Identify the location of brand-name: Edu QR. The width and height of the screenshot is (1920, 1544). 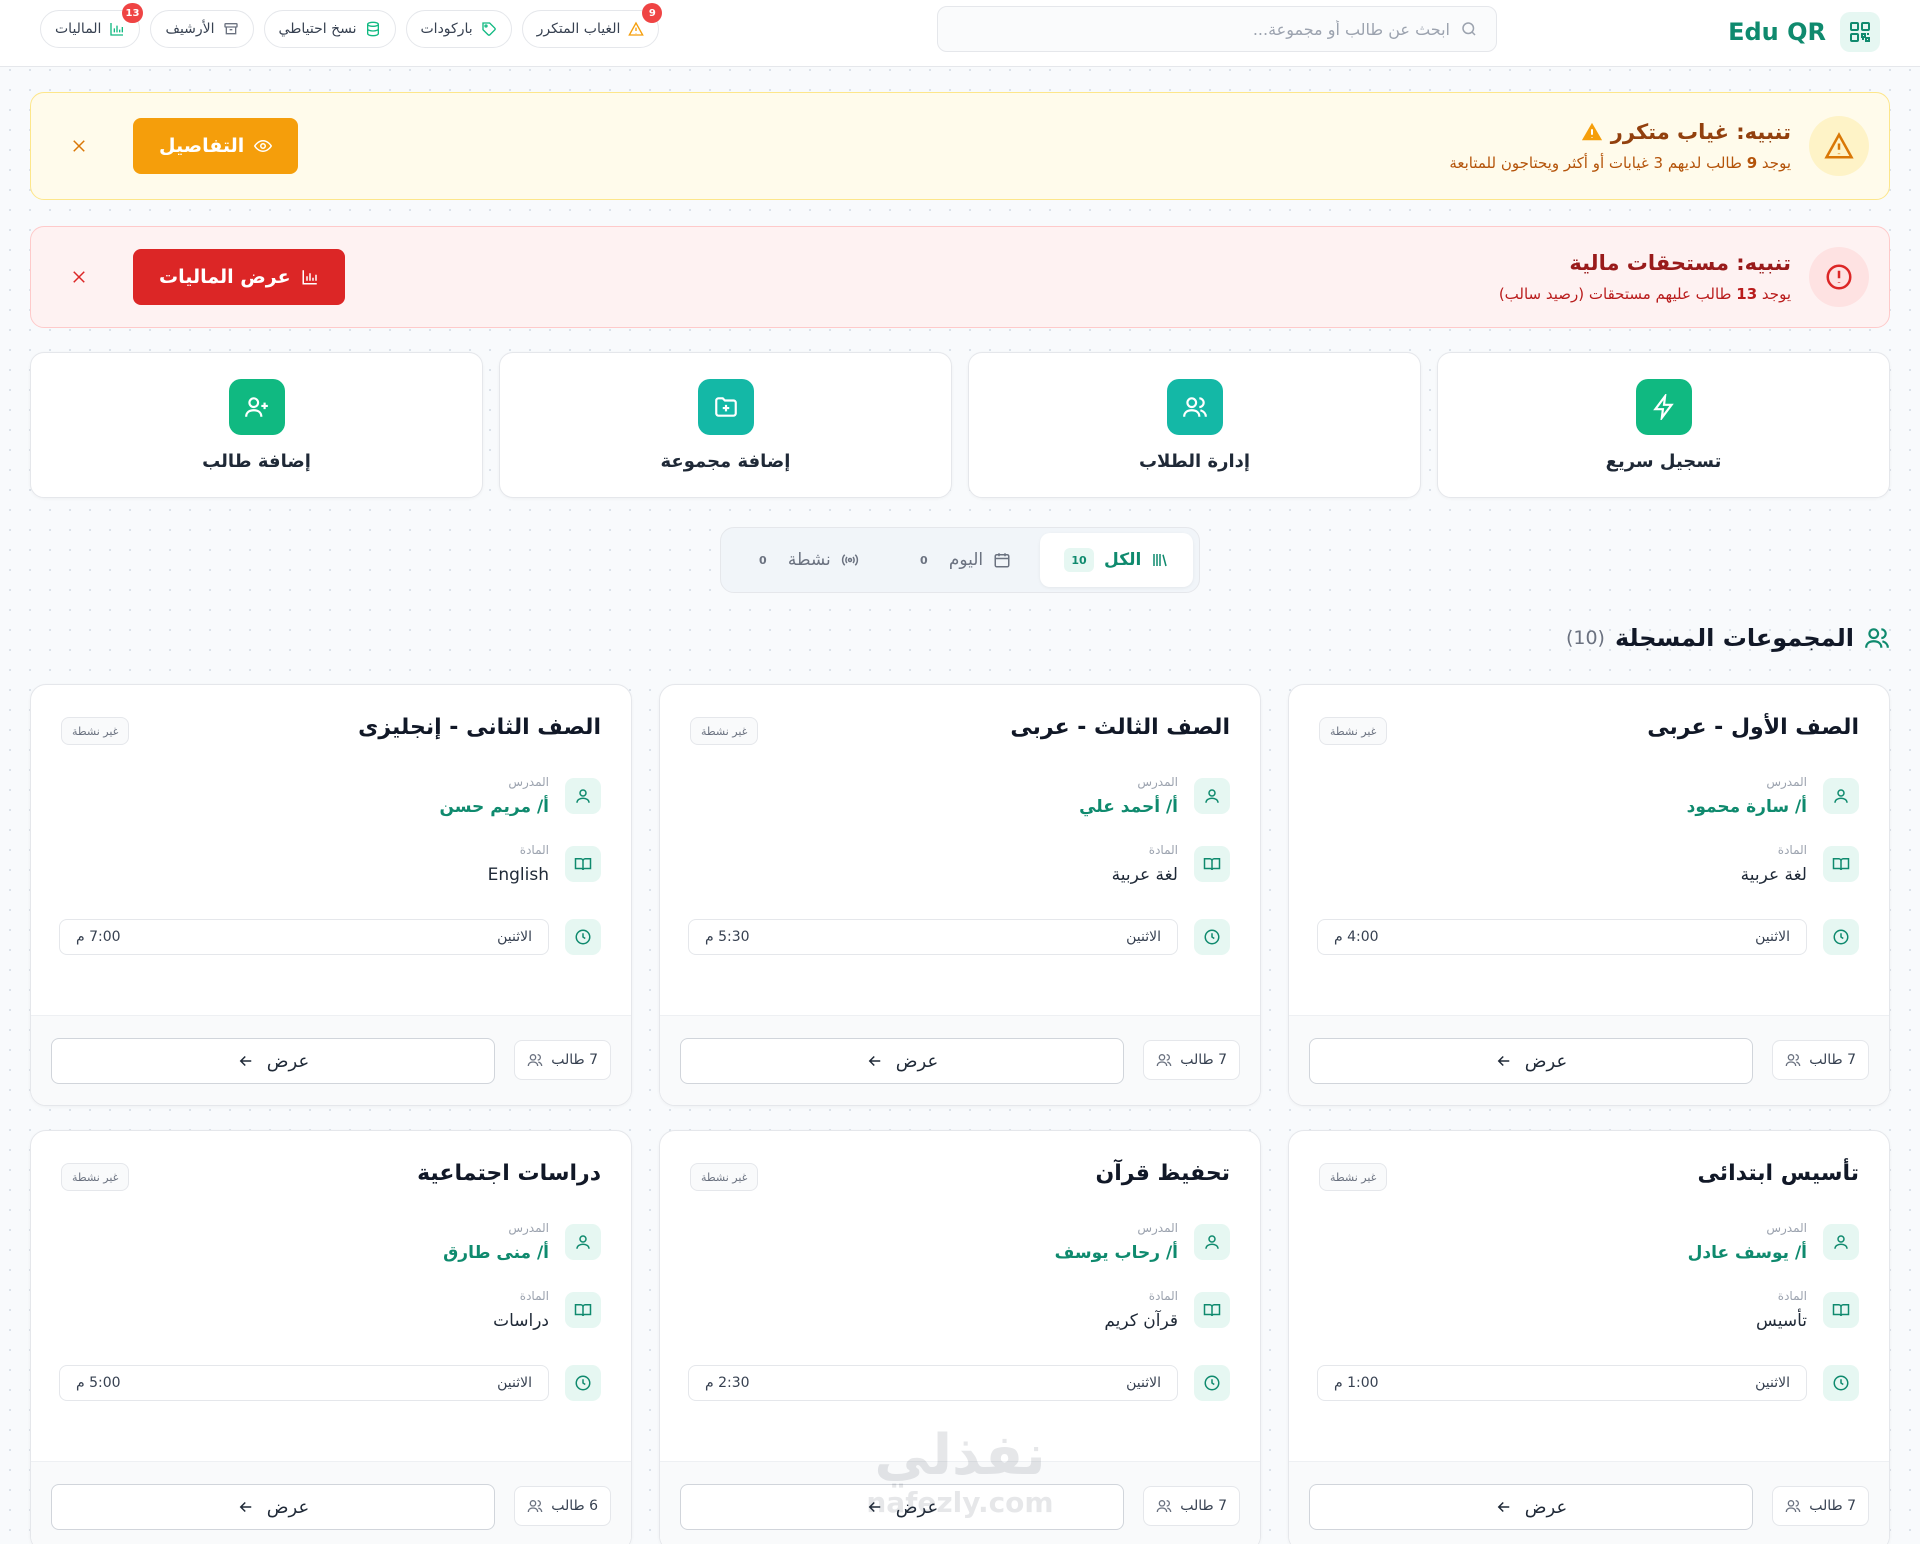
(1777, 32).